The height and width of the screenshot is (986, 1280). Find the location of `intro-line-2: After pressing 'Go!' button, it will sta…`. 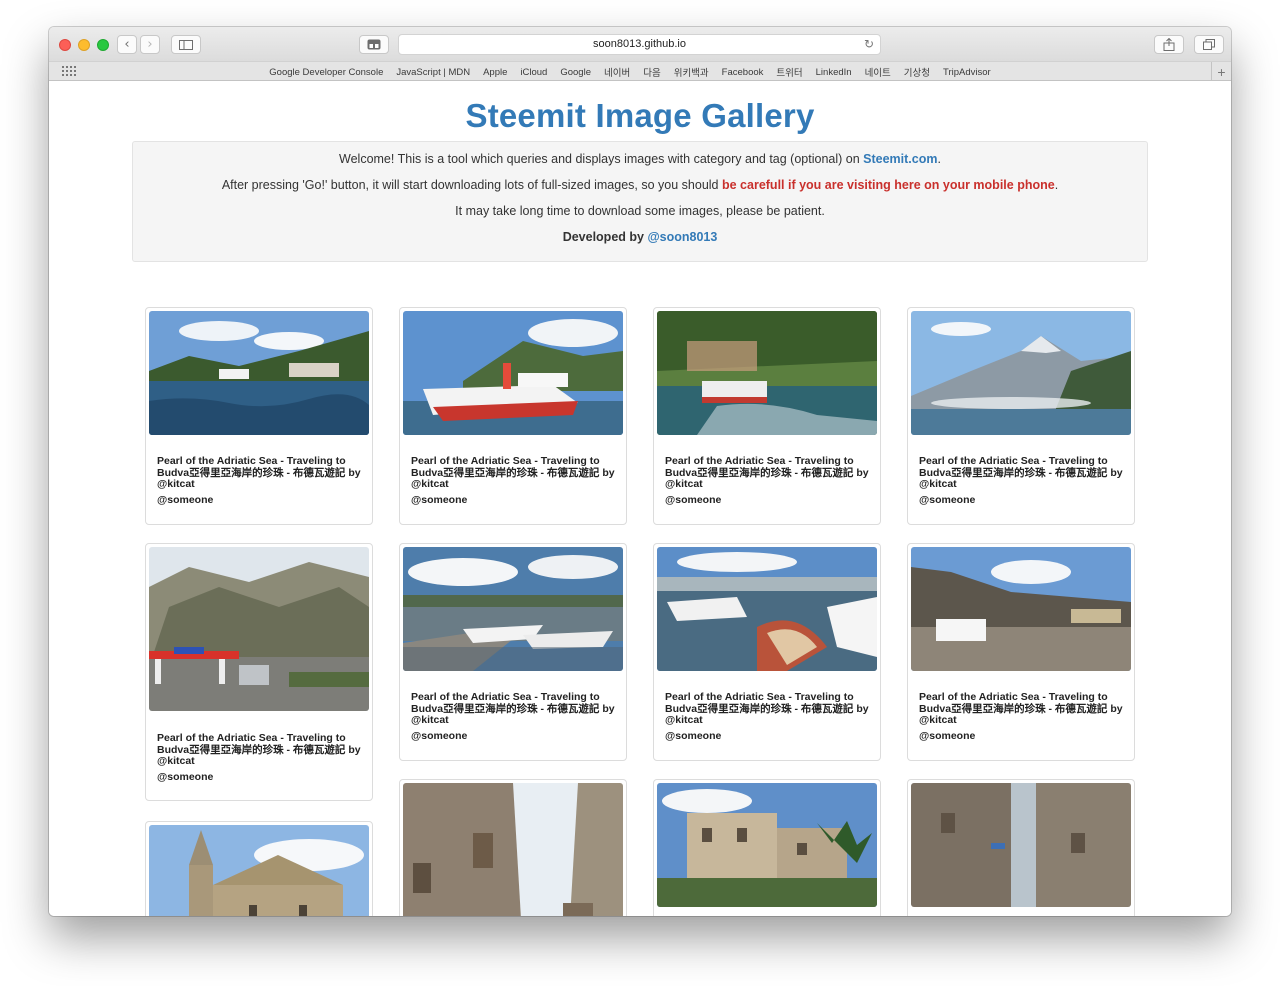

intro-line-2: After pressing 'Go!' button, it will sta… is located at coordinates (640, 185).